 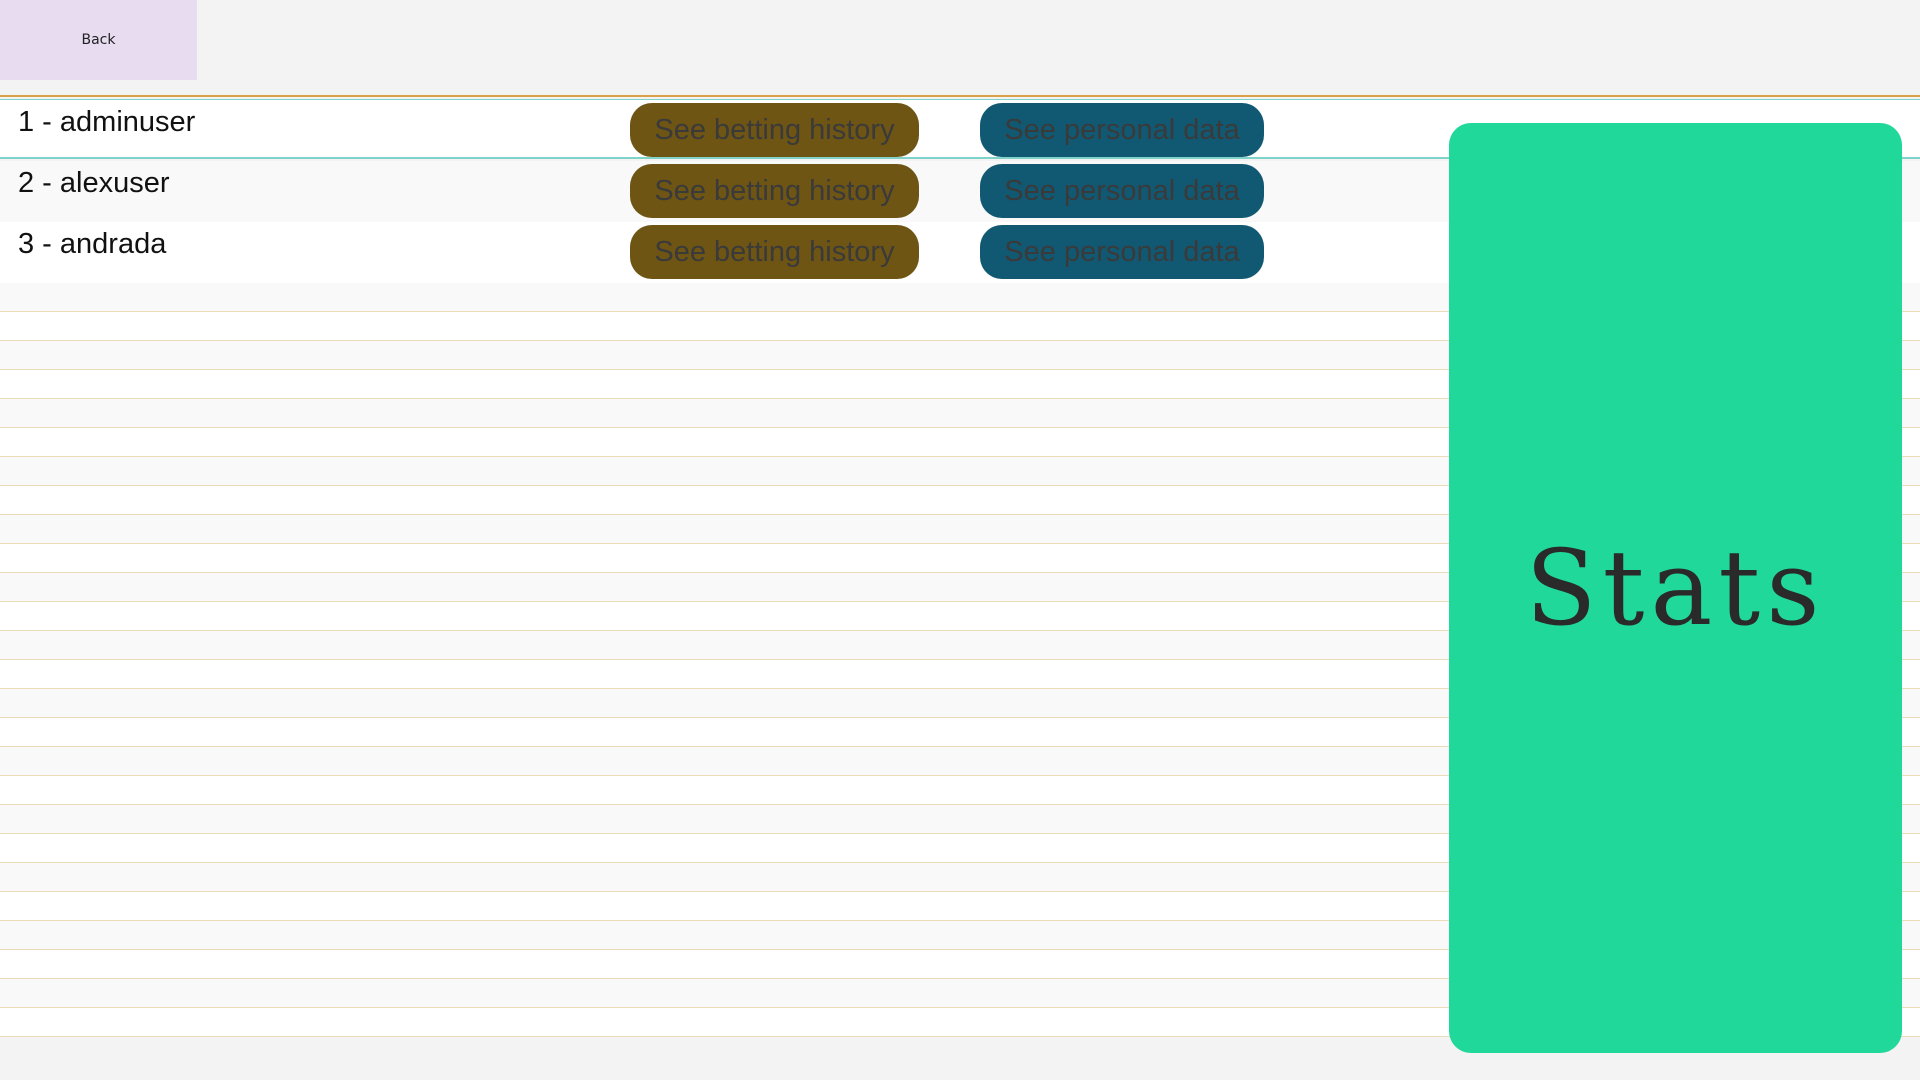 What do you see at coordinates (94, 183) in the screenshot?
I see `user-name: 2 - alexuser` at bounding box center [94, 183].